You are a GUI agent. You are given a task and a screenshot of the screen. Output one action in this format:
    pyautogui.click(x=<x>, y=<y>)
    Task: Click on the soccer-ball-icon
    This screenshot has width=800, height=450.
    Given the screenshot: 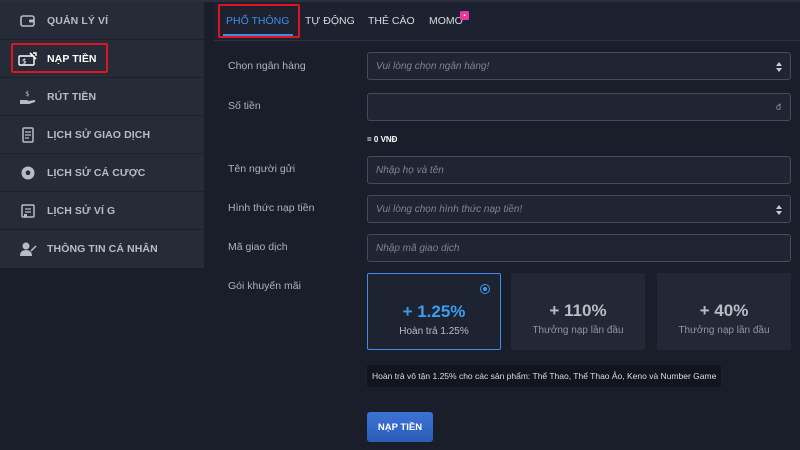 What is the action you would take?
    pyautogui.click(x=28, y=173)
    